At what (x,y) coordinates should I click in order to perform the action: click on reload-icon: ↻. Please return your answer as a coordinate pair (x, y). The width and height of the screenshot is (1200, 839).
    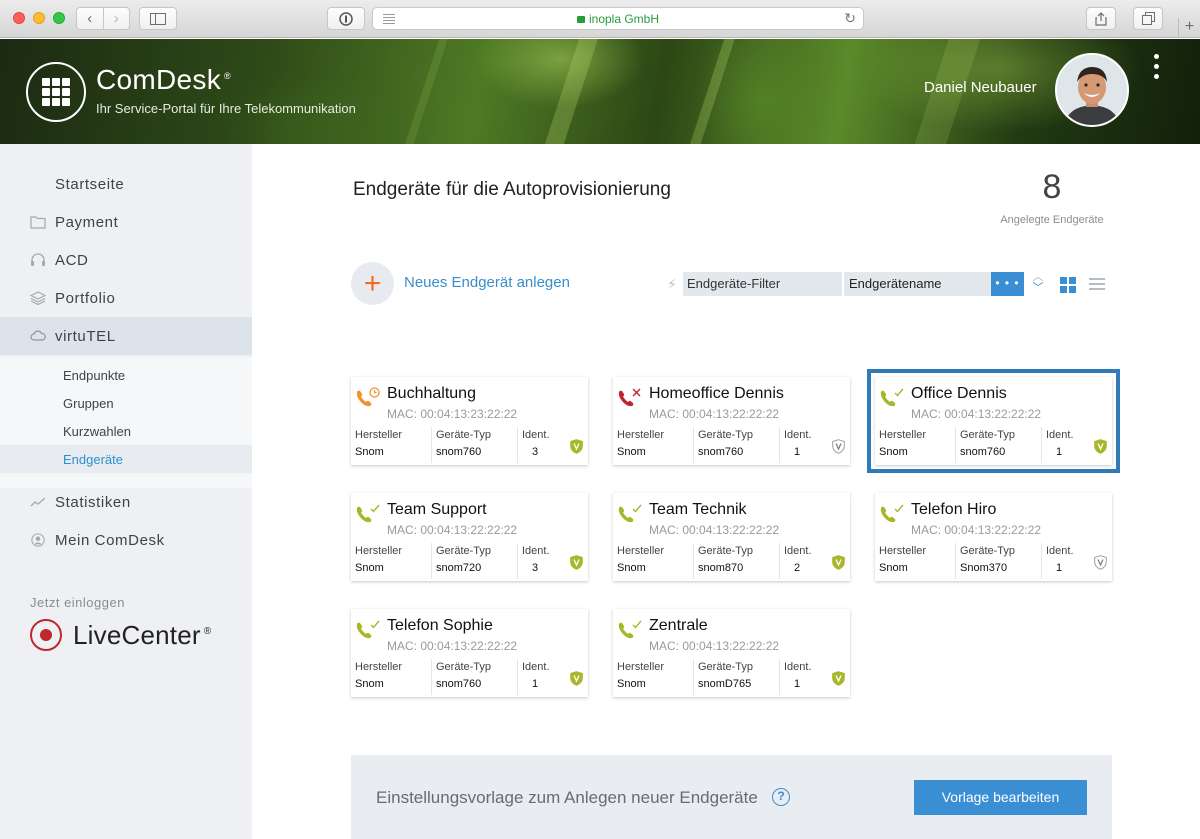
    Looking at the image, I should click on (850, 18).